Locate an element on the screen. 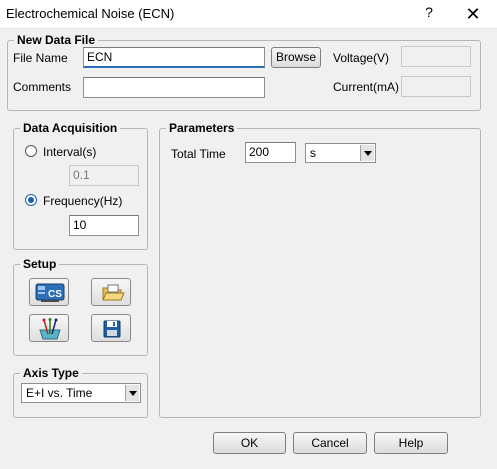  data-acquisition-label: Data Acquisition is located at coordinates (70, 128).